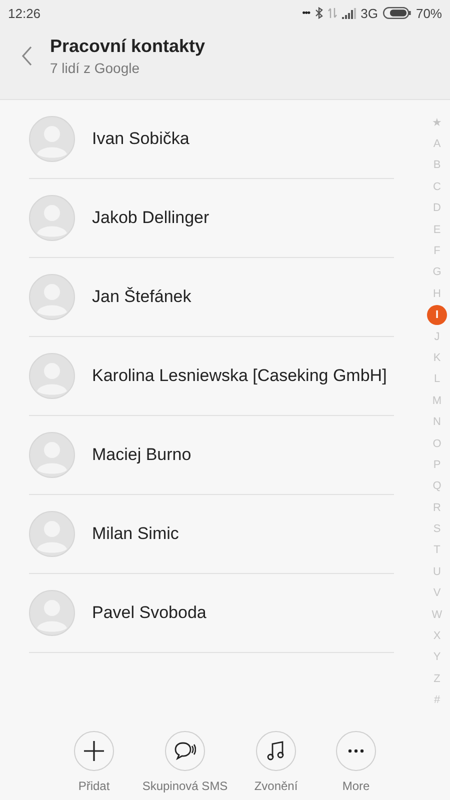 Image resolution: width=450 pixels, height=800 pixels. What do you see at coordinates (94, 786) in the screenshot?
I see `action-label: Přidat` at bounding box center [94, 786].